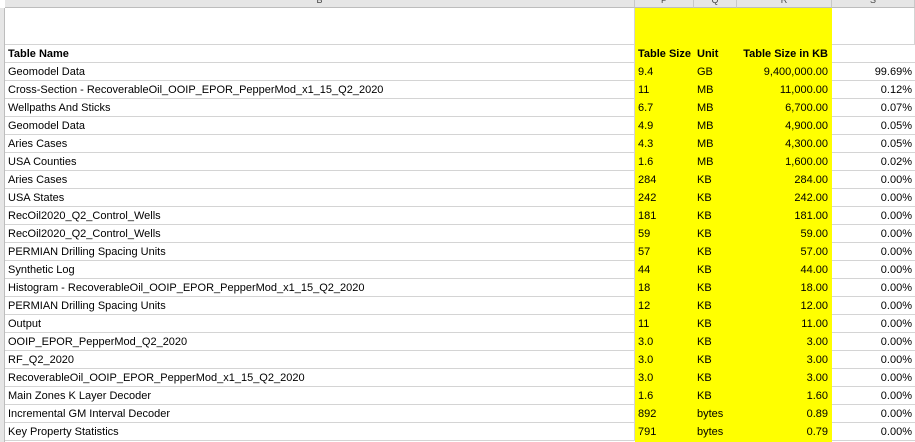 This screenshot has height=442, width=915. What do you see at coordinates (664, 72) in the screenshot?
I see `cell-table-size: 9.4` at bounding box center [664, 72].